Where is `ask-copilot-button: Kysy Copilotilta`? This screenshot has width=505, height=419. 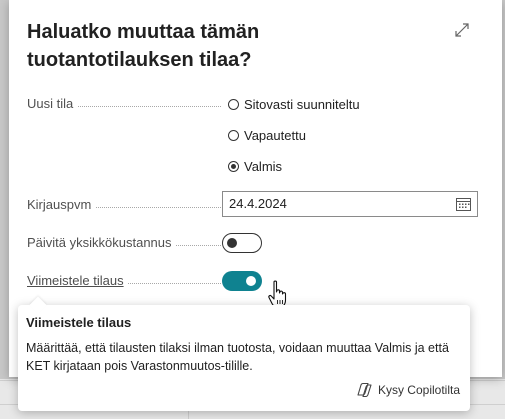 ask-copilot-button: Kysy Copilotilta is located at coordinates (407, 390).